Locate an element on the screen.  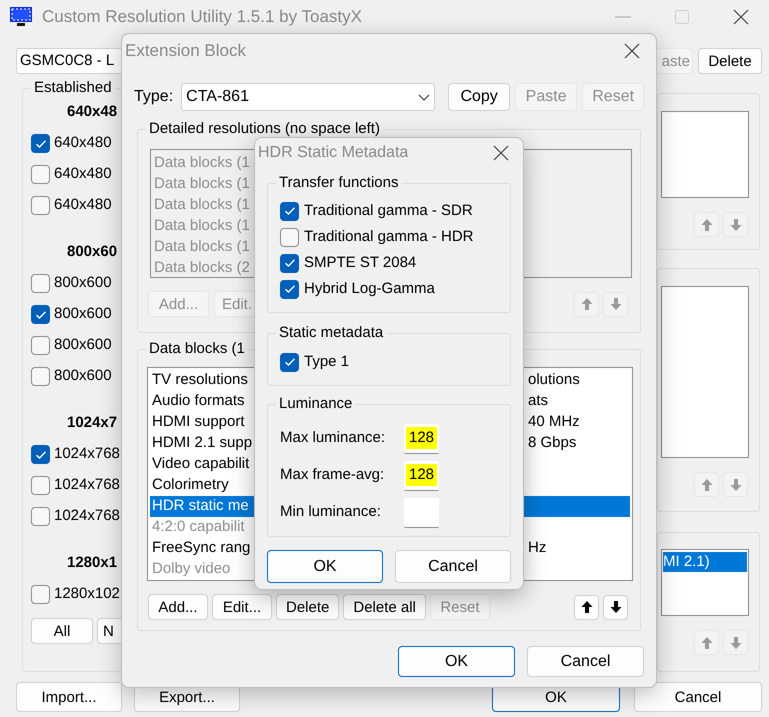
item-detail: olutions is located at coordinates (554, 379).